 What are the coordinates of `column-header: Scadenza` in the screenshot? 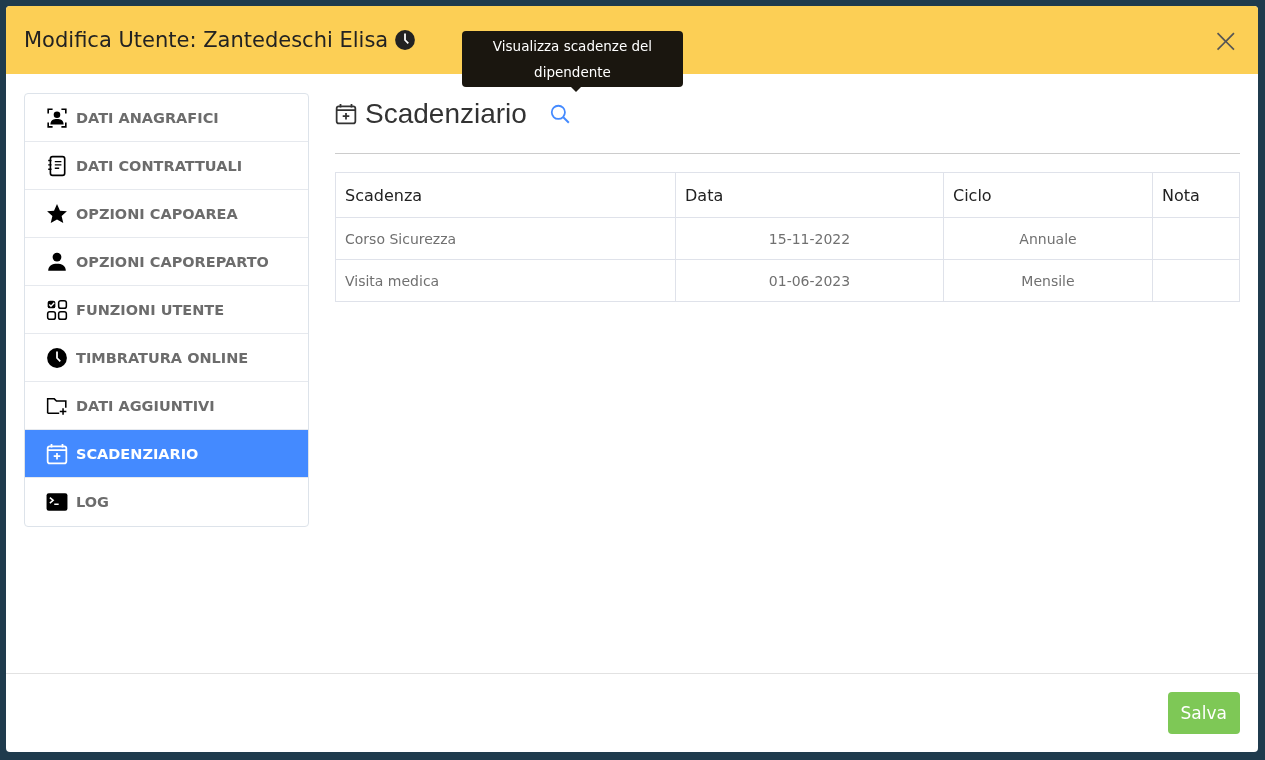 It's located at (505, 195).